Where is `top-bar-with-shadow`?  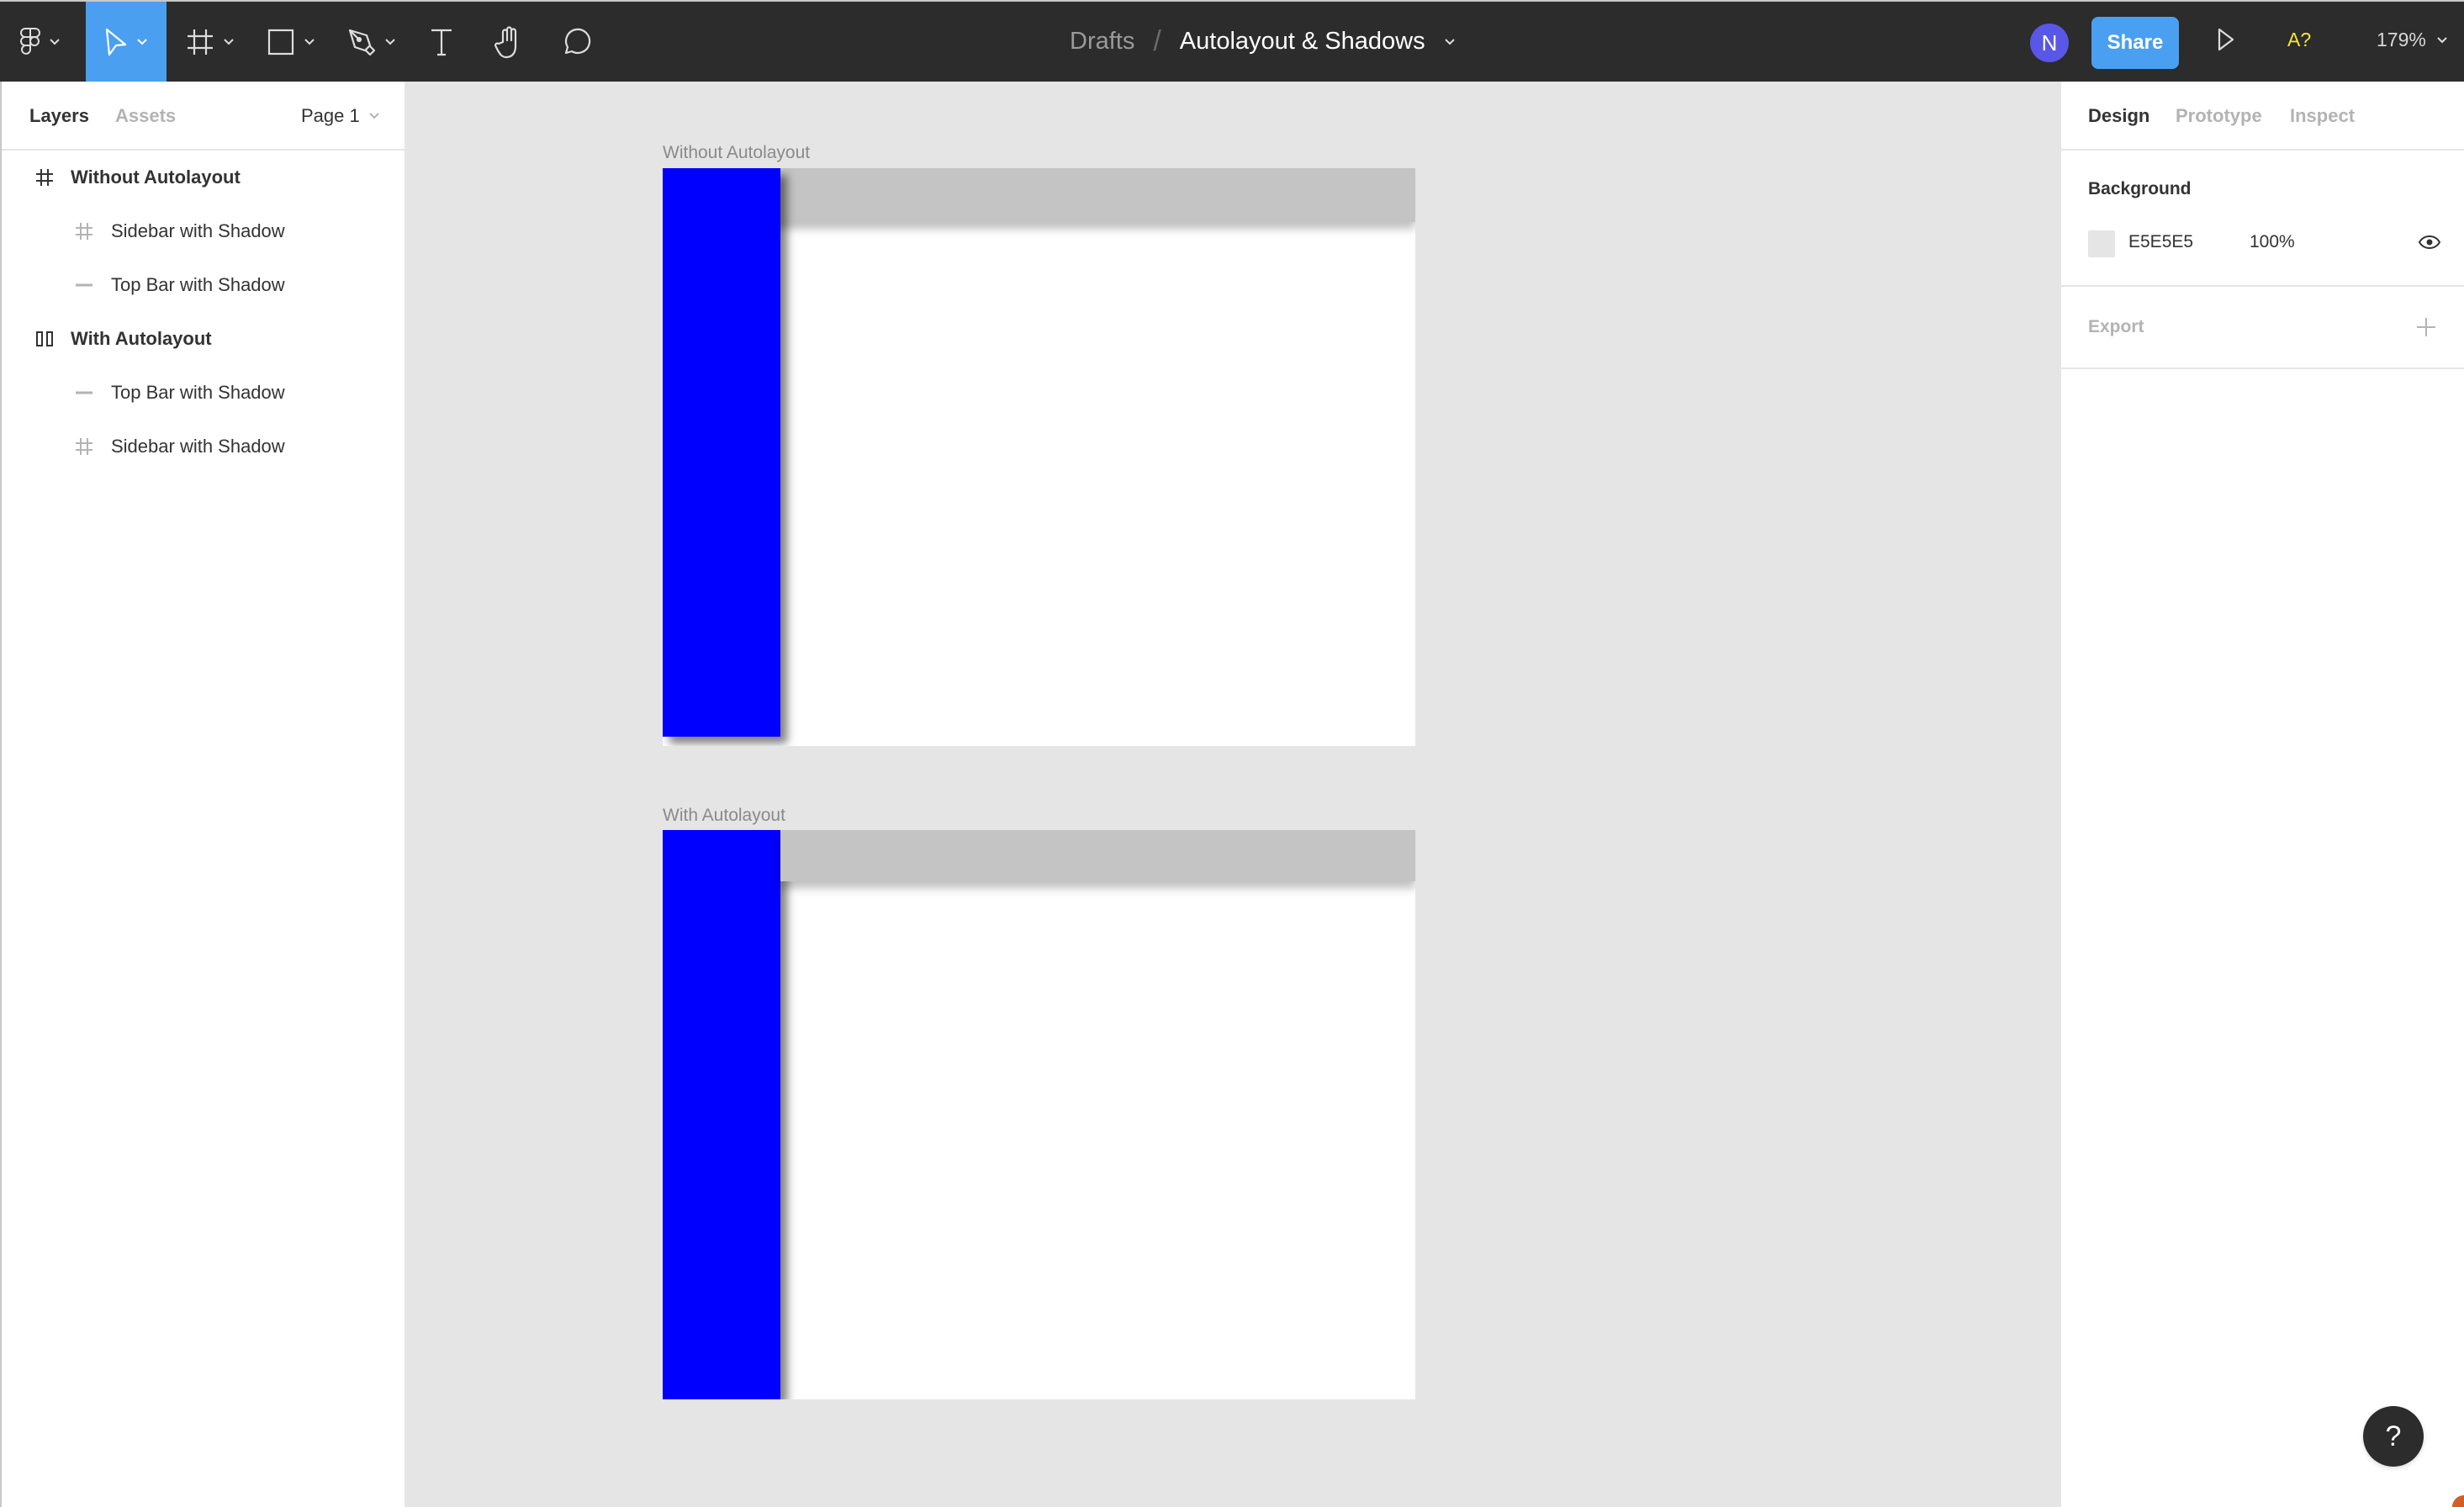 top-bar-with-shadow is located at coordinates (1097, 855).